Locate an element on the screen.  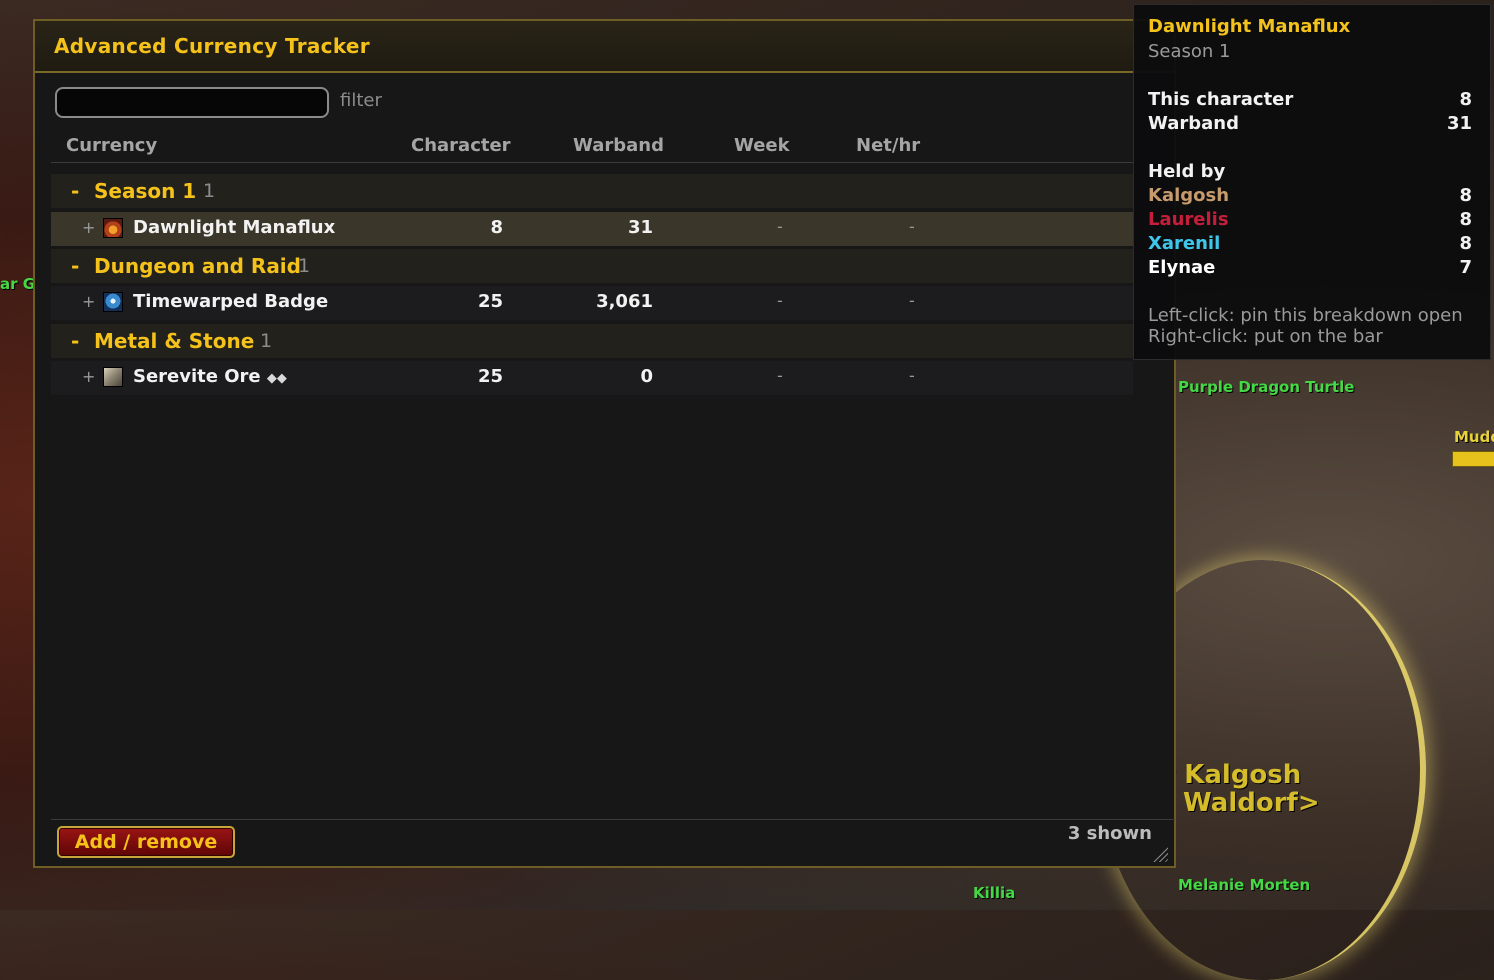
ore-icon is located at coordinates (113, 377).